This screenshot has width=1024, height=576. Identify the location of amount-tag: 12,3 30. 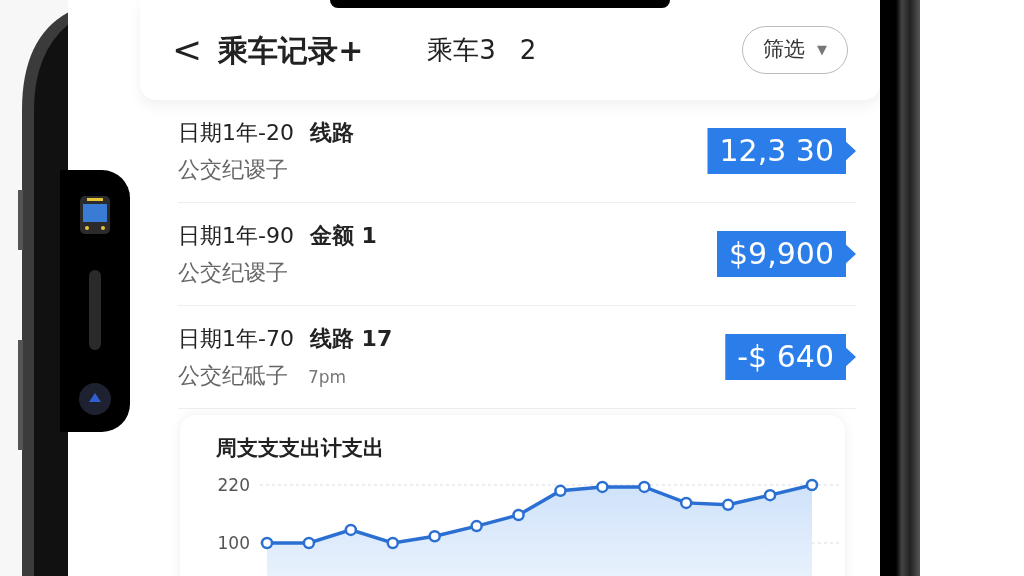
(781, 151).